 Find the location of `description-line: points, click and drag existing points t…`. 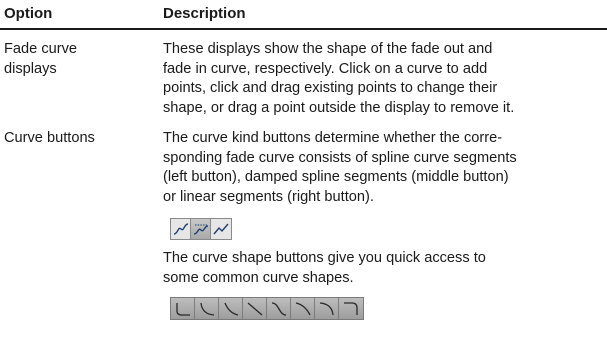

description-line: points, click and drag existing points t… is located at coordinates (330, 88).